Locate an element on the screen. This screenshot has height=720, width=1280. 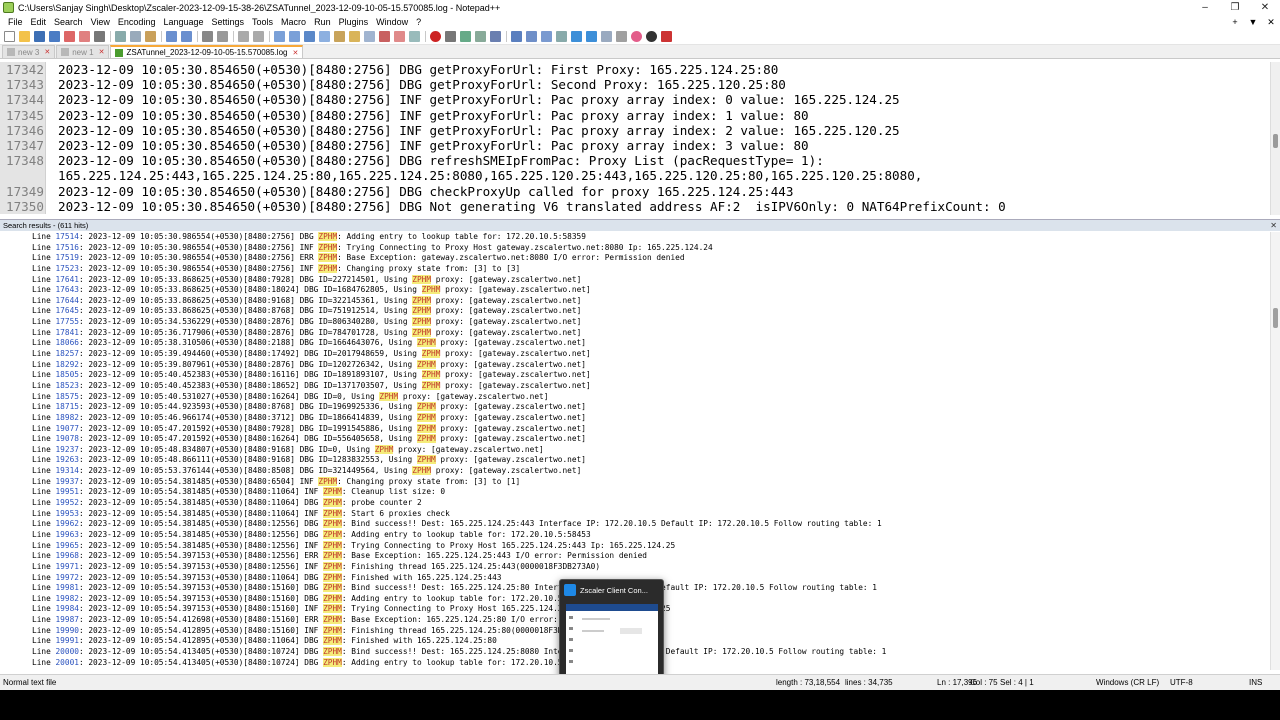
menu-settings: Settings is located at coordinates (228, 22).